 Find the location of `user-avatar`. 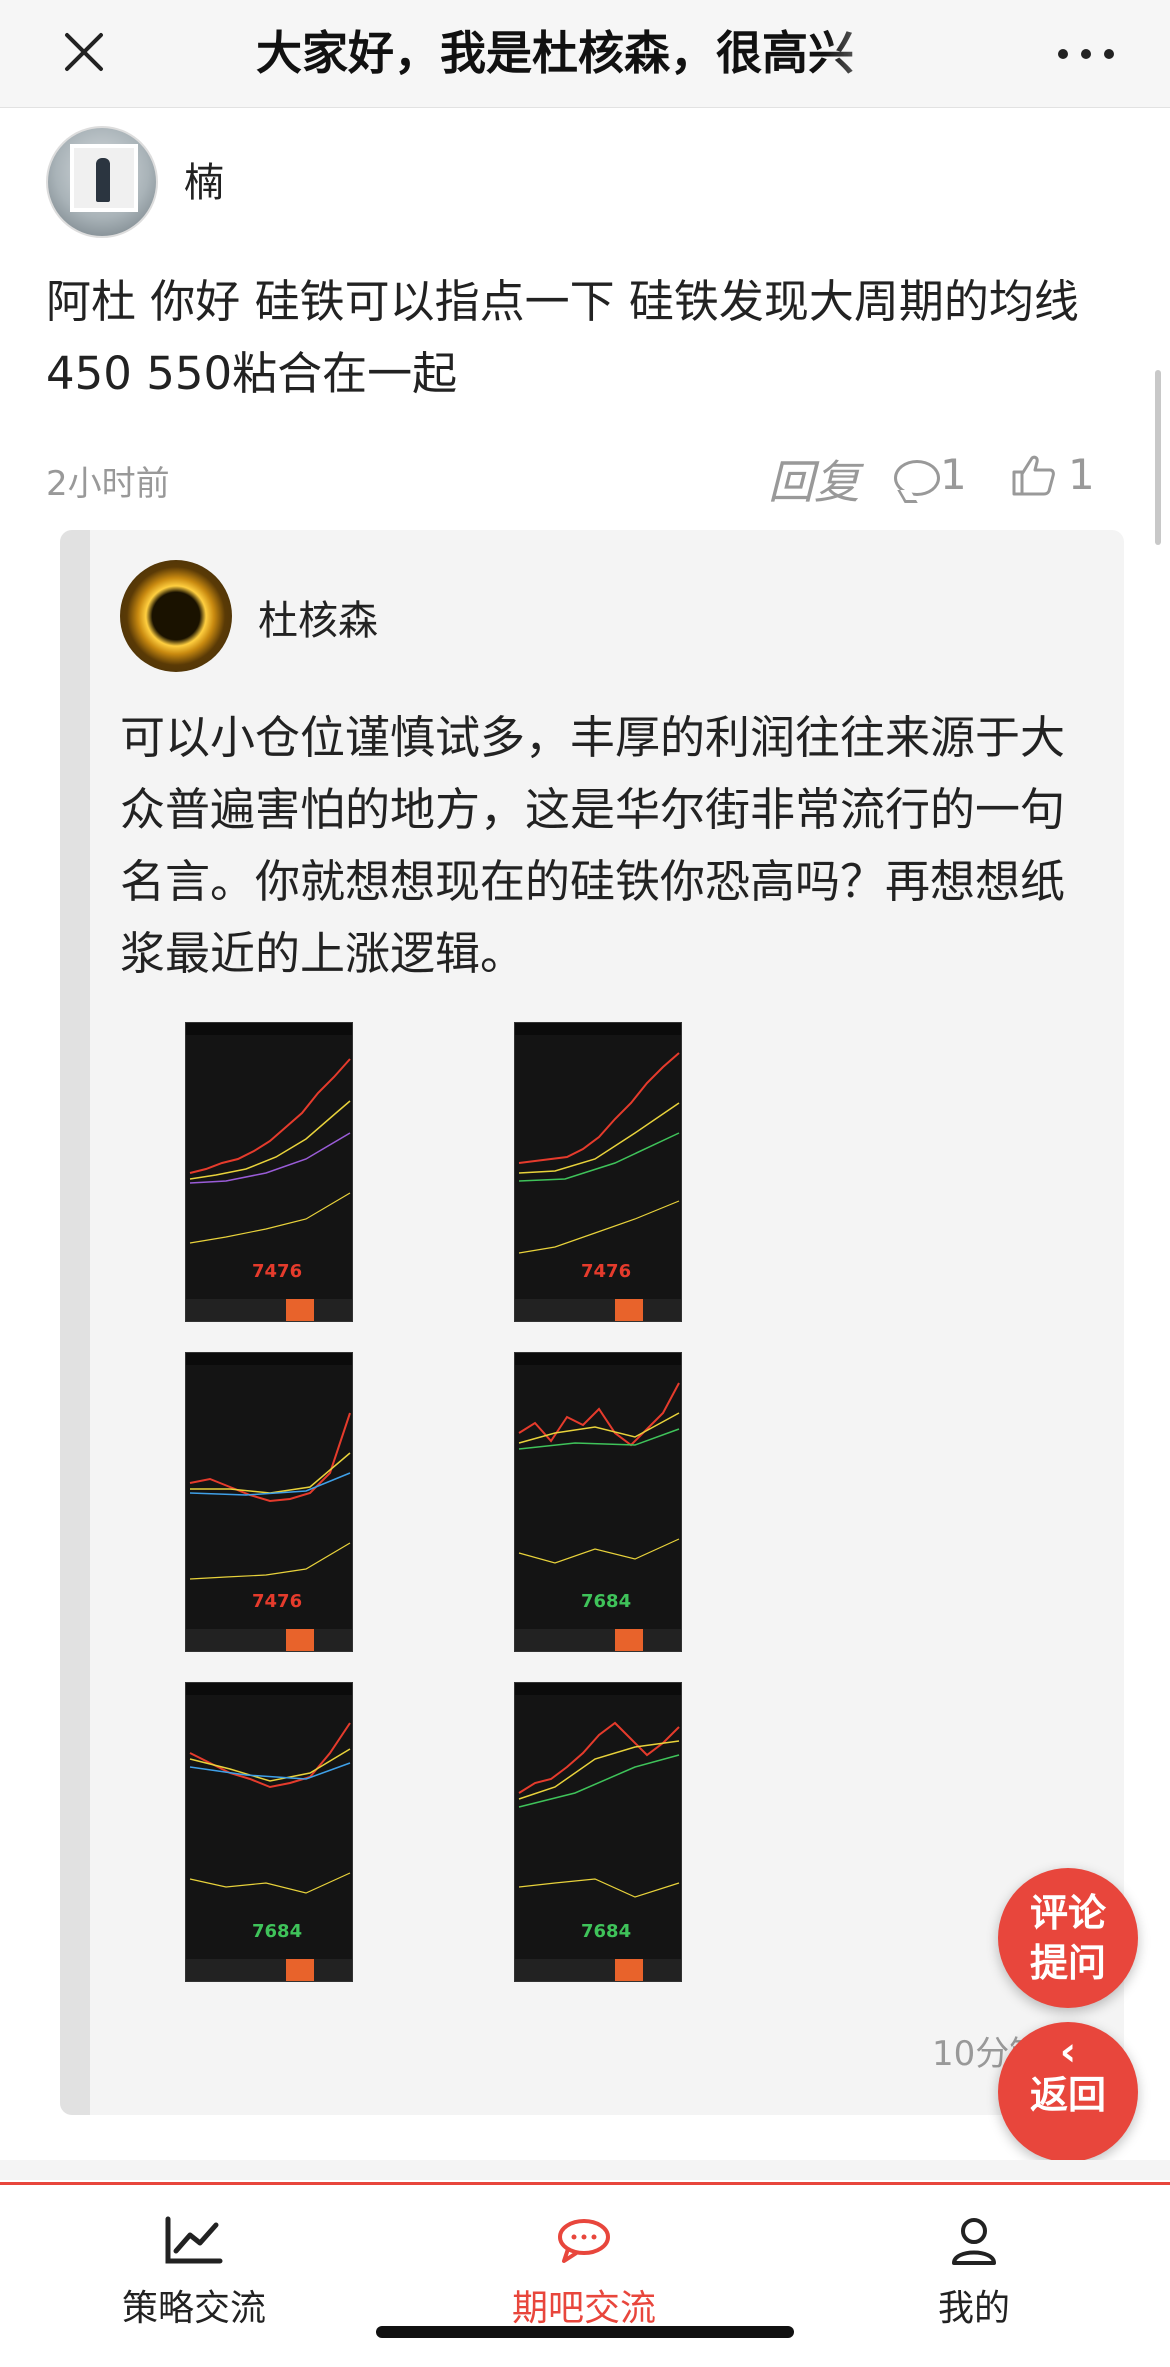

user-avatar is located at coordinates (102, 182).